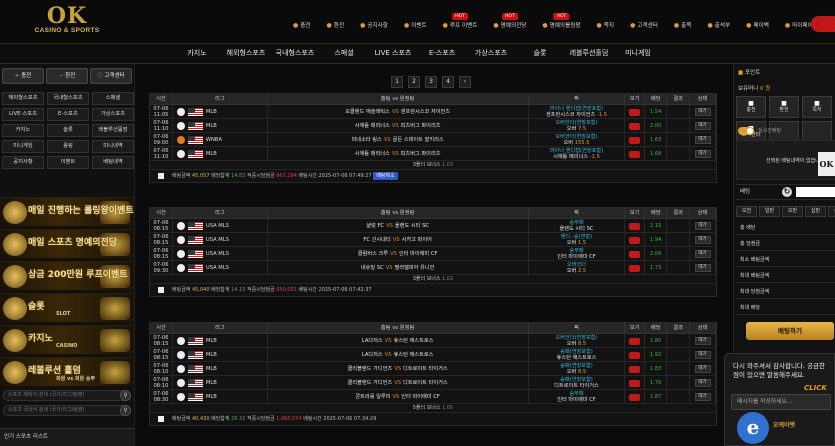 The width and height of the screenshot is (835, 446). I want to click on domestic-search-input: 스포츠 국내식 검색 (국가/리그/팀명) ⚲, so click(67, 410).